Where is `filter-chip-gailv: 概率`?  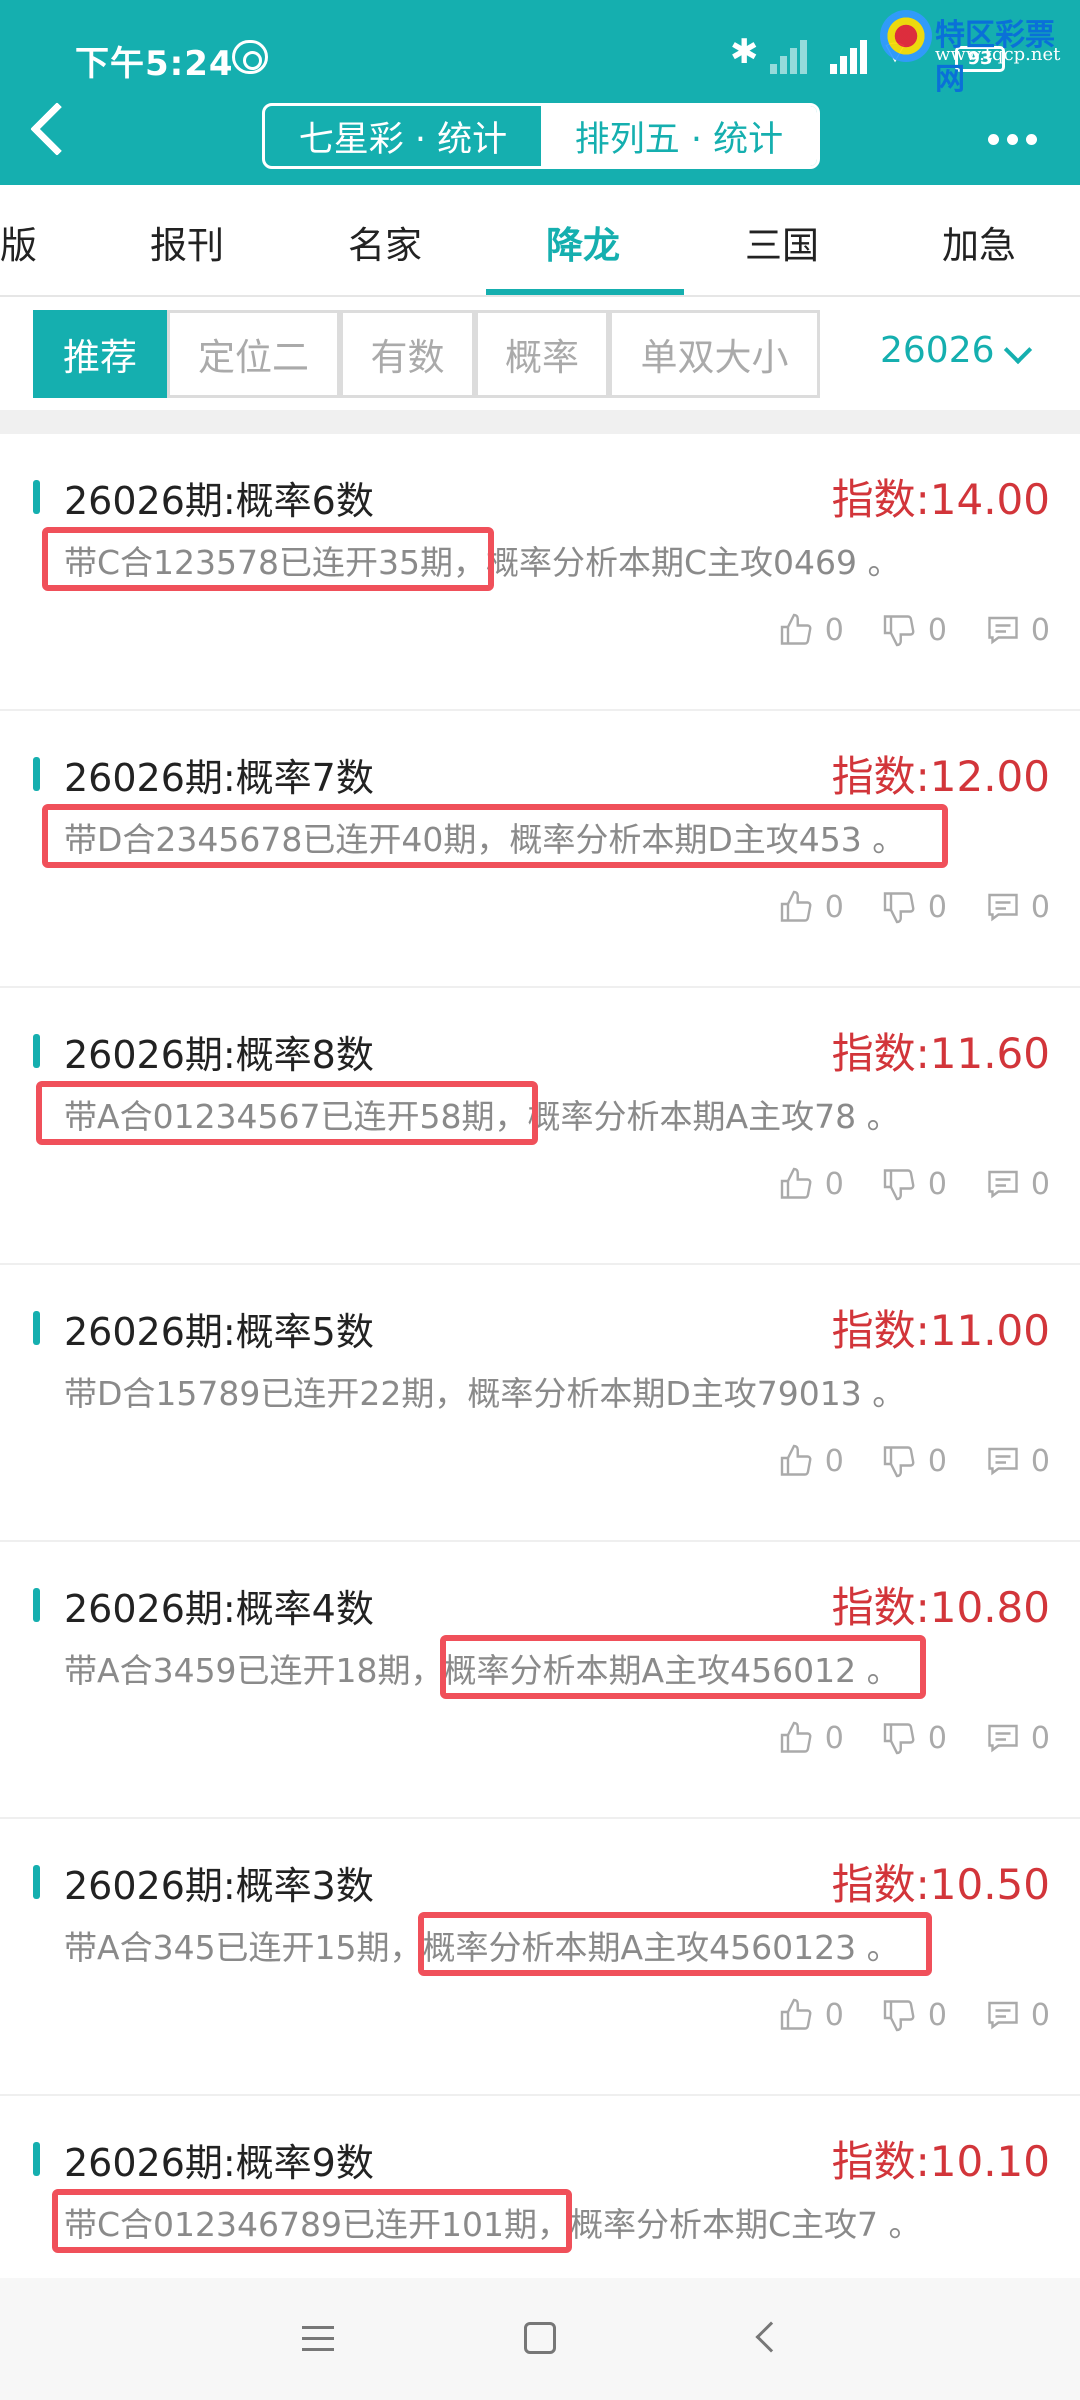
filter-chip-gailv: 概率 is located at coordinates (542, 354).